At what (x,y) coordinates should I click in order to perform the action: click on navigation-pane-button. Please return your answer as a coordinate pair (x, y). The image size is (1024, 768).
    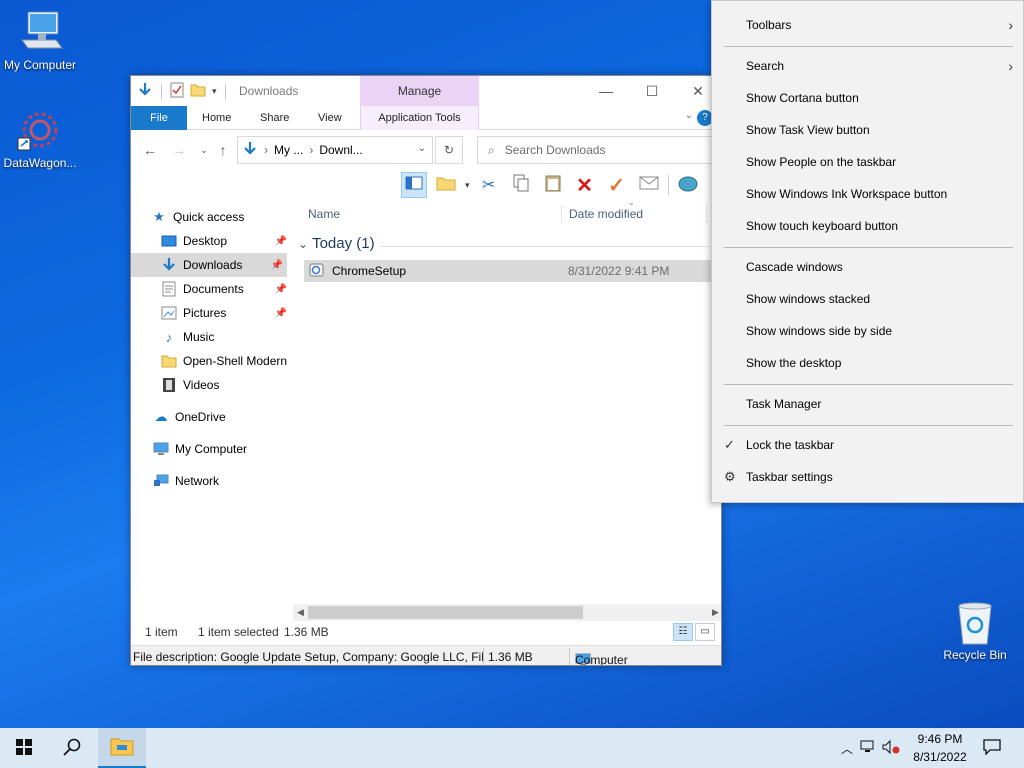
    Looking at the image, I should click on (414, 185).